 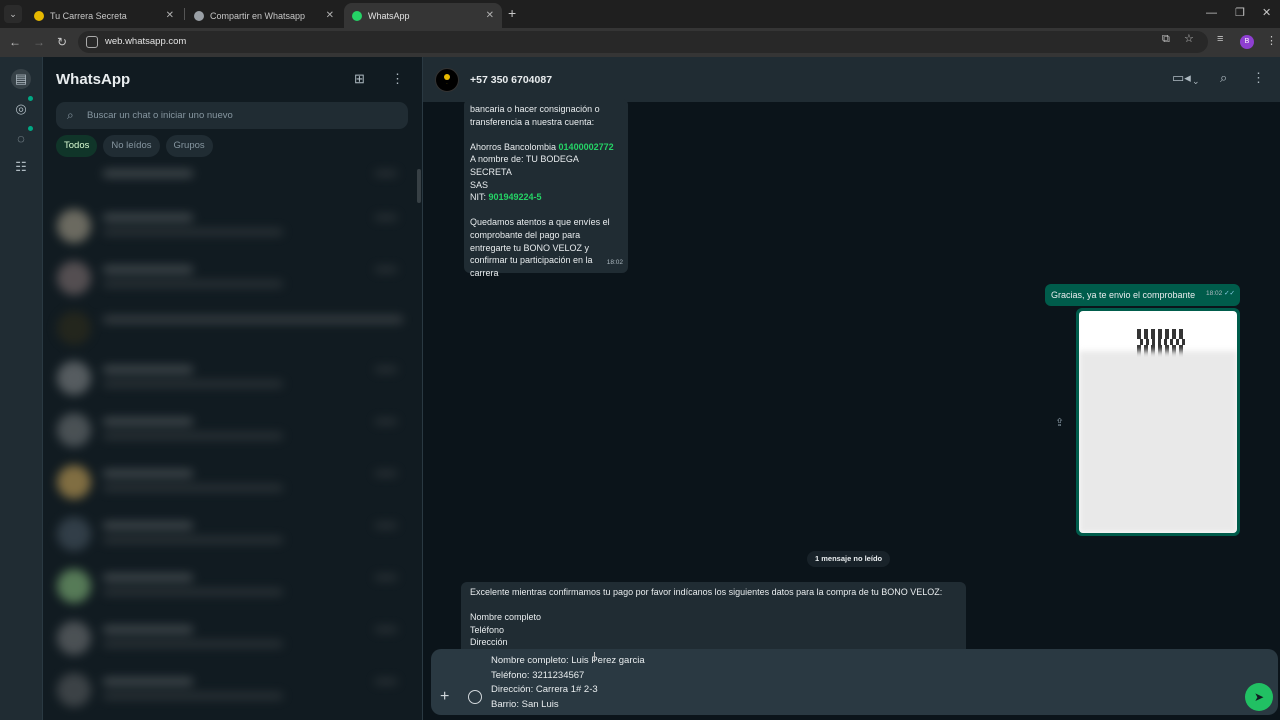 What do you see at coordinates (184, 14) in the screenshot?
I see `tab-separator` at bounding box center [184, 14].